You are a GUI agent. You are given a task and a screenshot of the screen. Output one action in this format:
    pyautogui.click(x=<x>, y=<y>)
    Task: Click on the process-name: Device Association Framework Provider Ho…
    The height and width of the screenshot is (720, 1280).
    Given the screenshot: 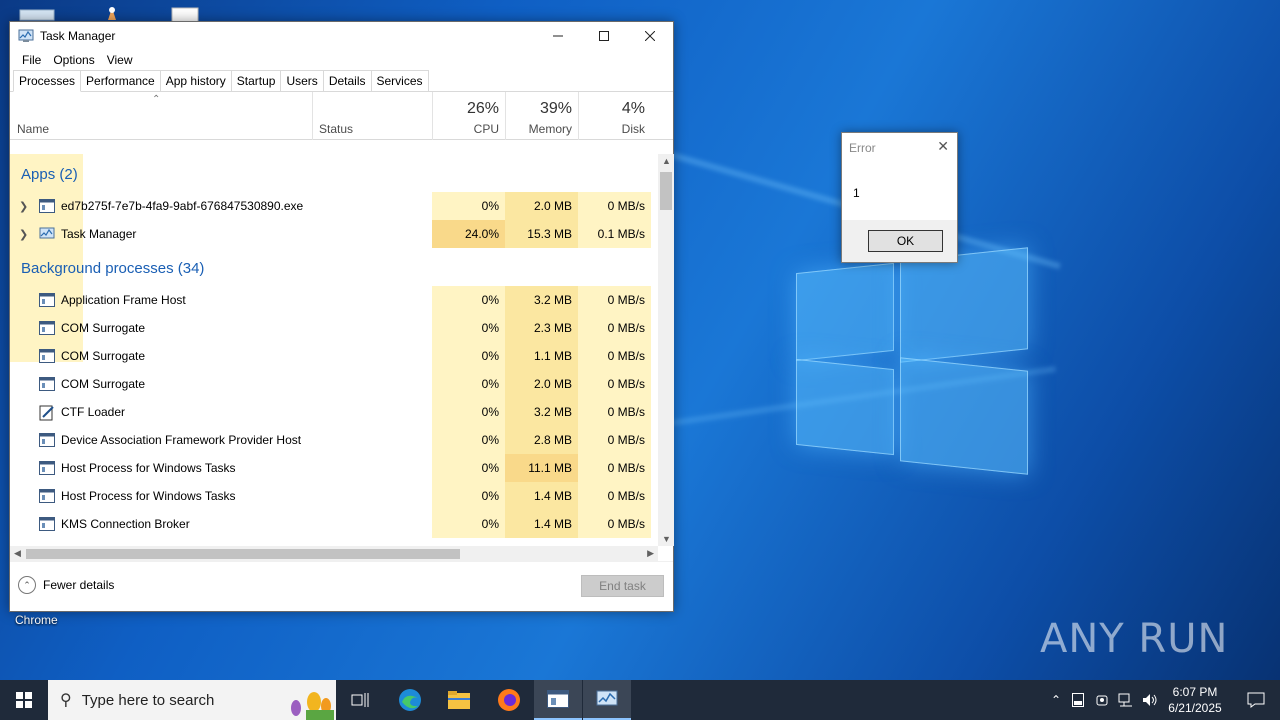 What is the action you would take?
    pyautogui.click(x=181, y=440)
    